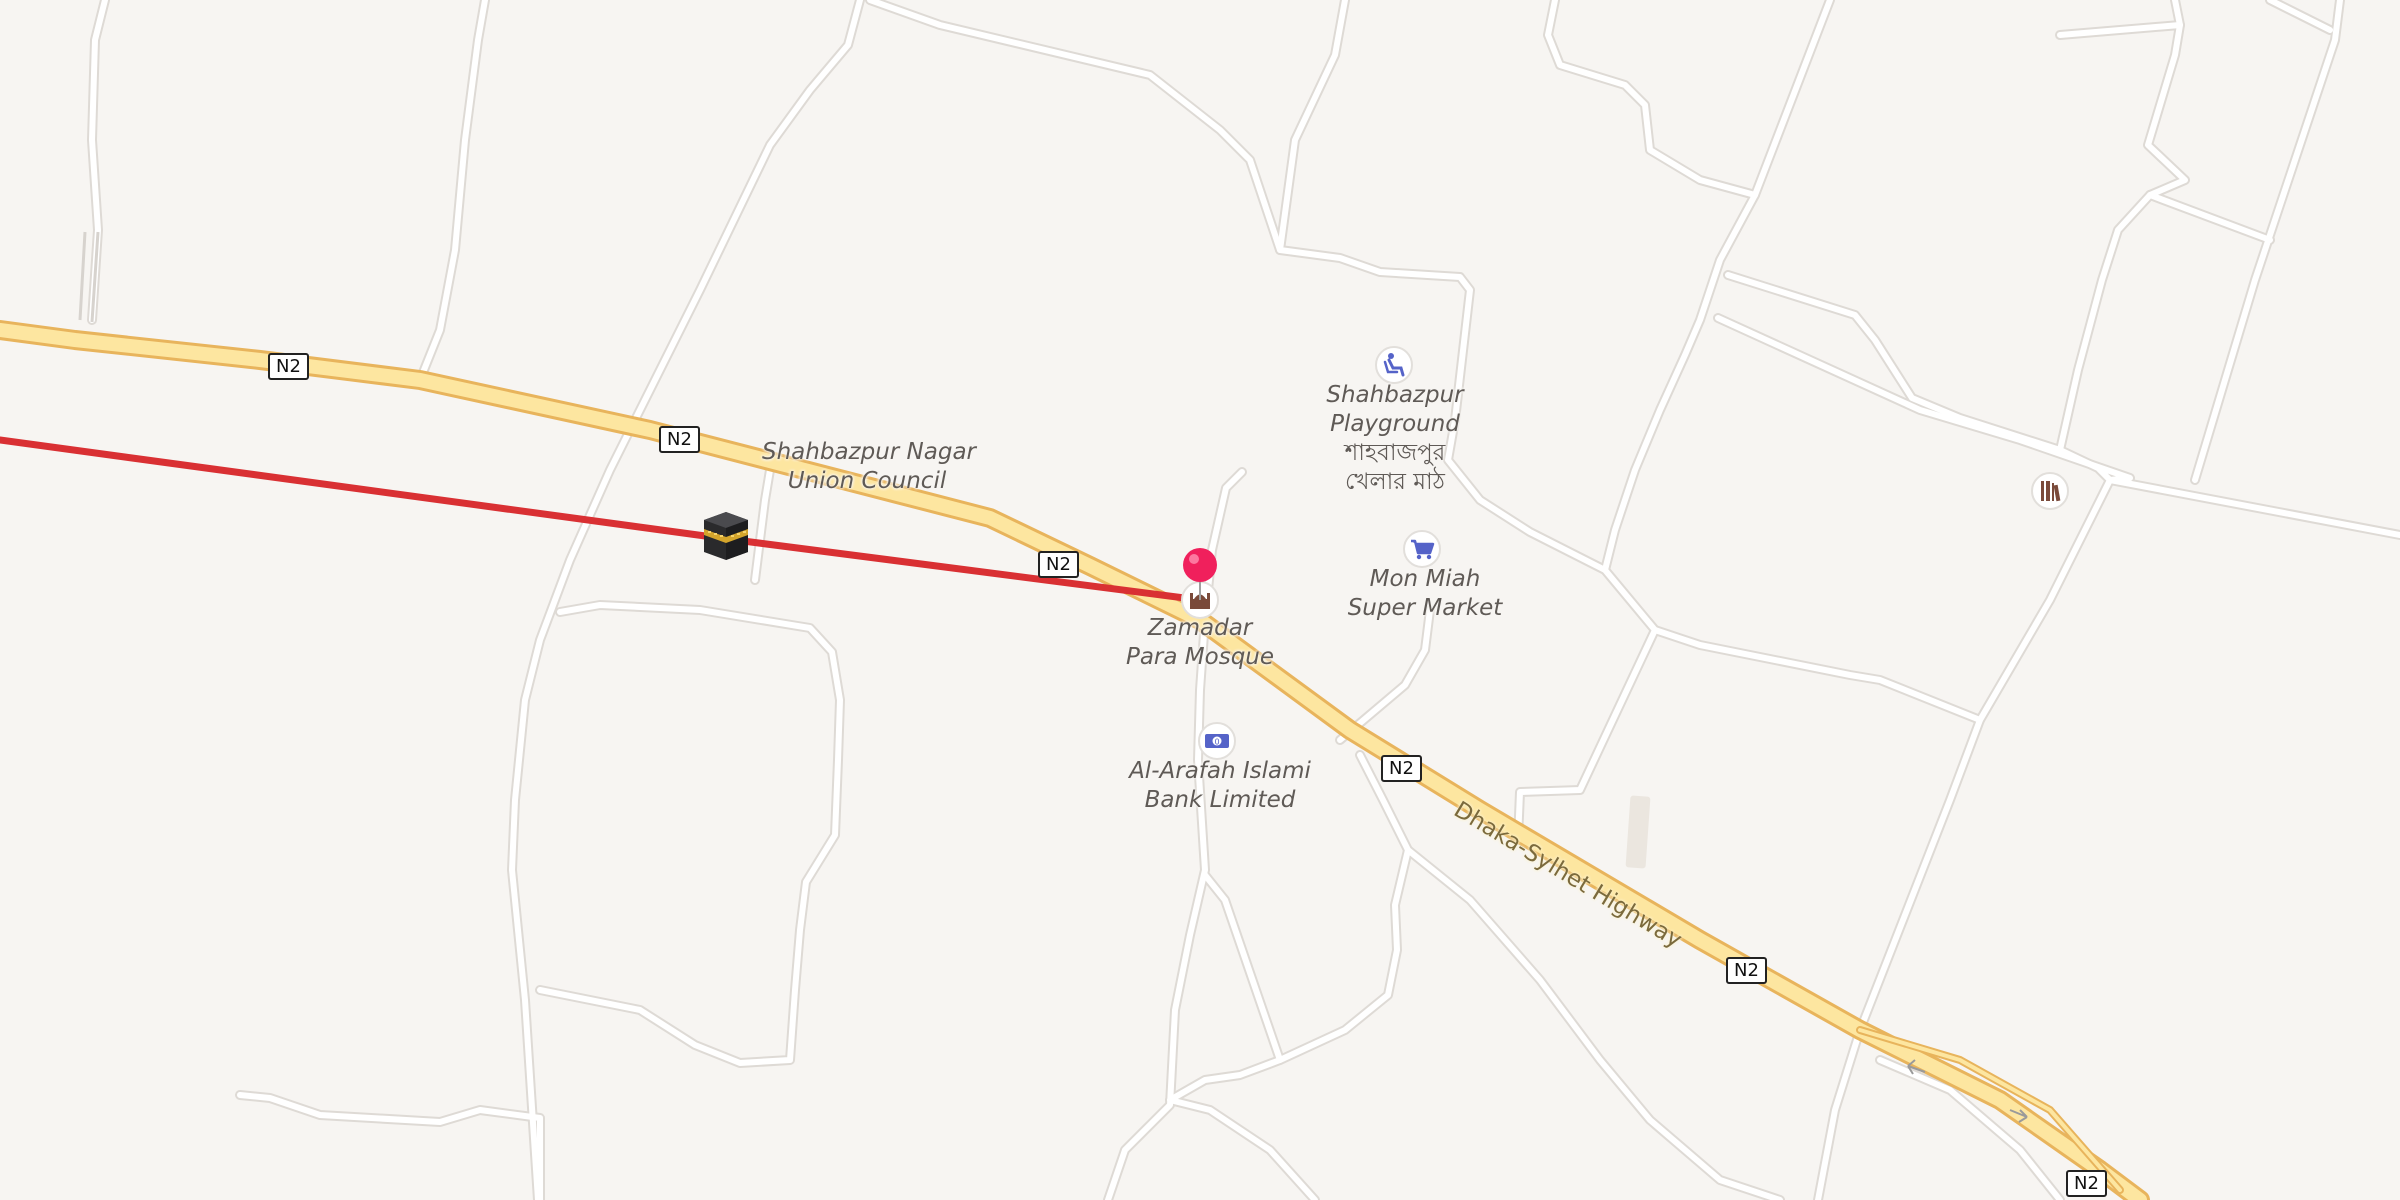 Image resolution: width=2400 pixels, height=1200 pixels. What do you see at coordinates (1395, 482) in the screenshot?
I see `playground-native-name-line2: খেলার মাঠ` at bounding box center [1395, 482].